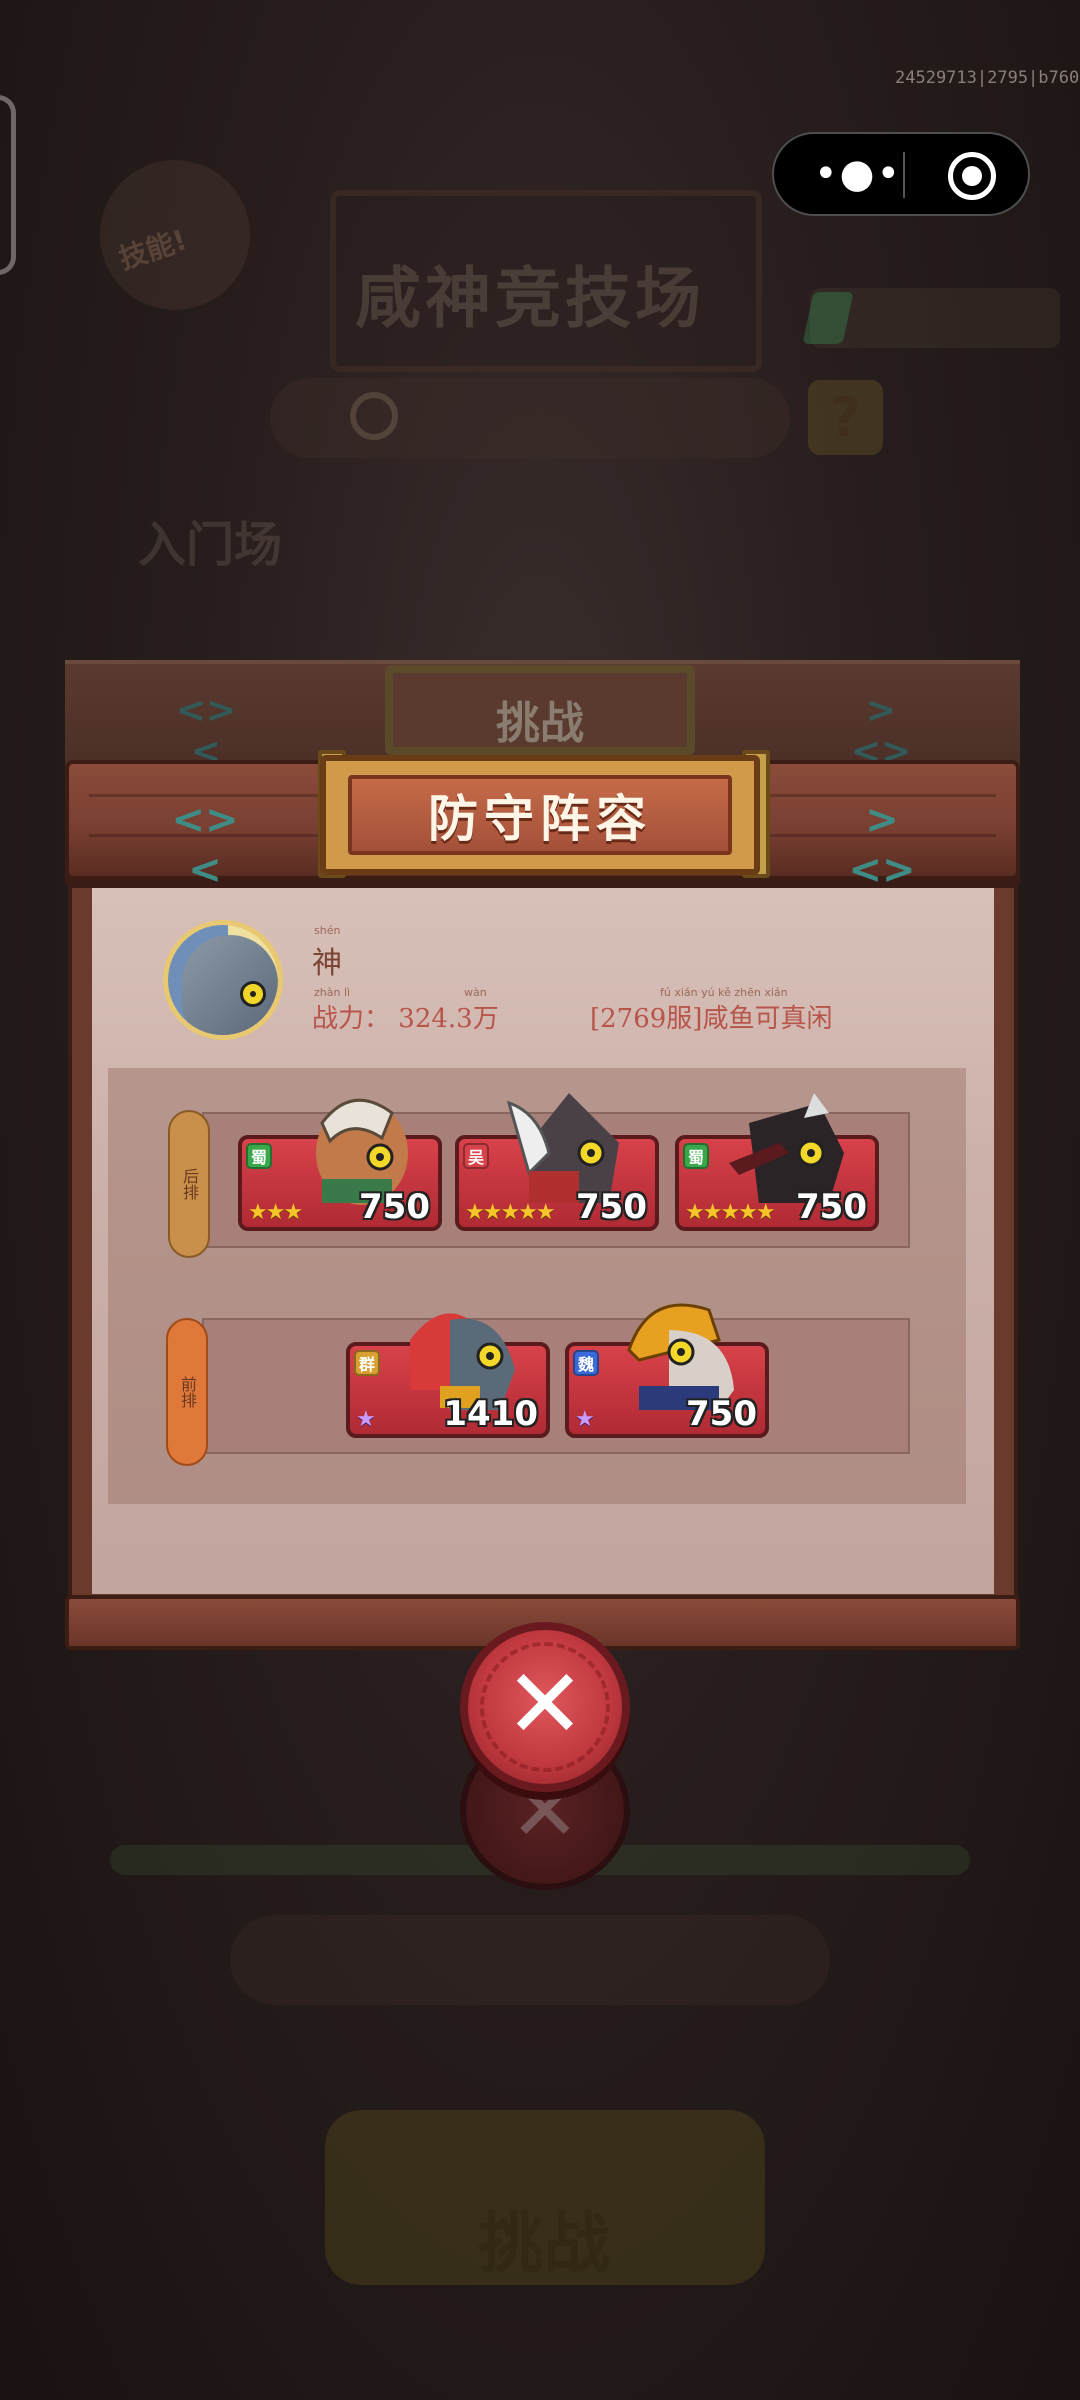 Image resolution: width=1080 pixels, height=2400 pixels. I want to click on back-row-label: 后排, so click(189, 1184).